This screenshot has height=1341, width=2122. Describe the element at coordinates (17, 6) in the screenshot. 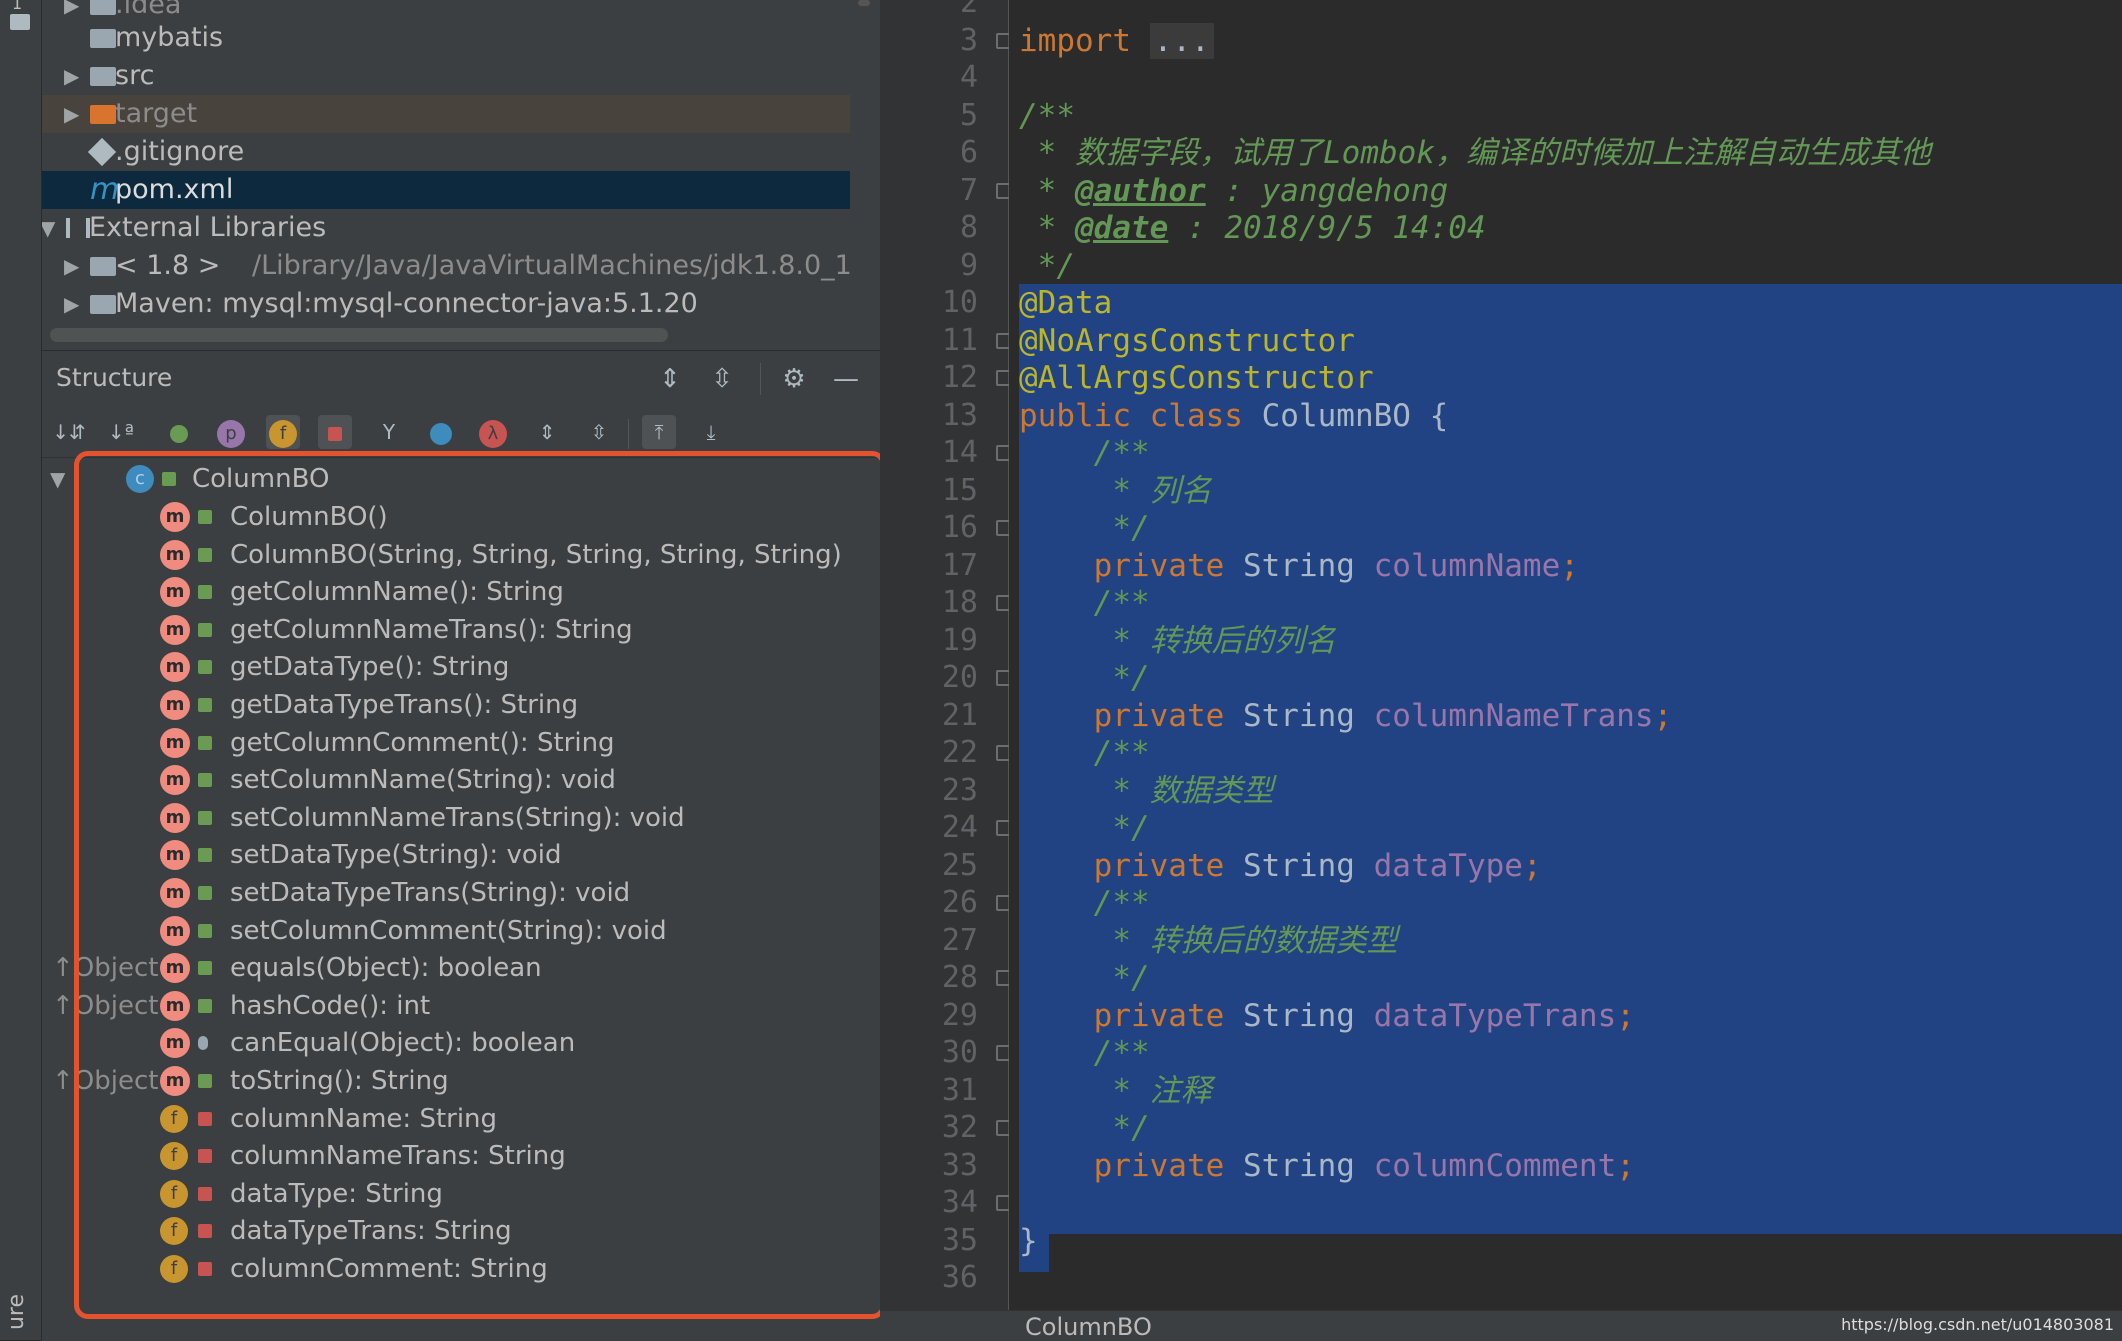

I see `tool-window-number: 1` at that location.